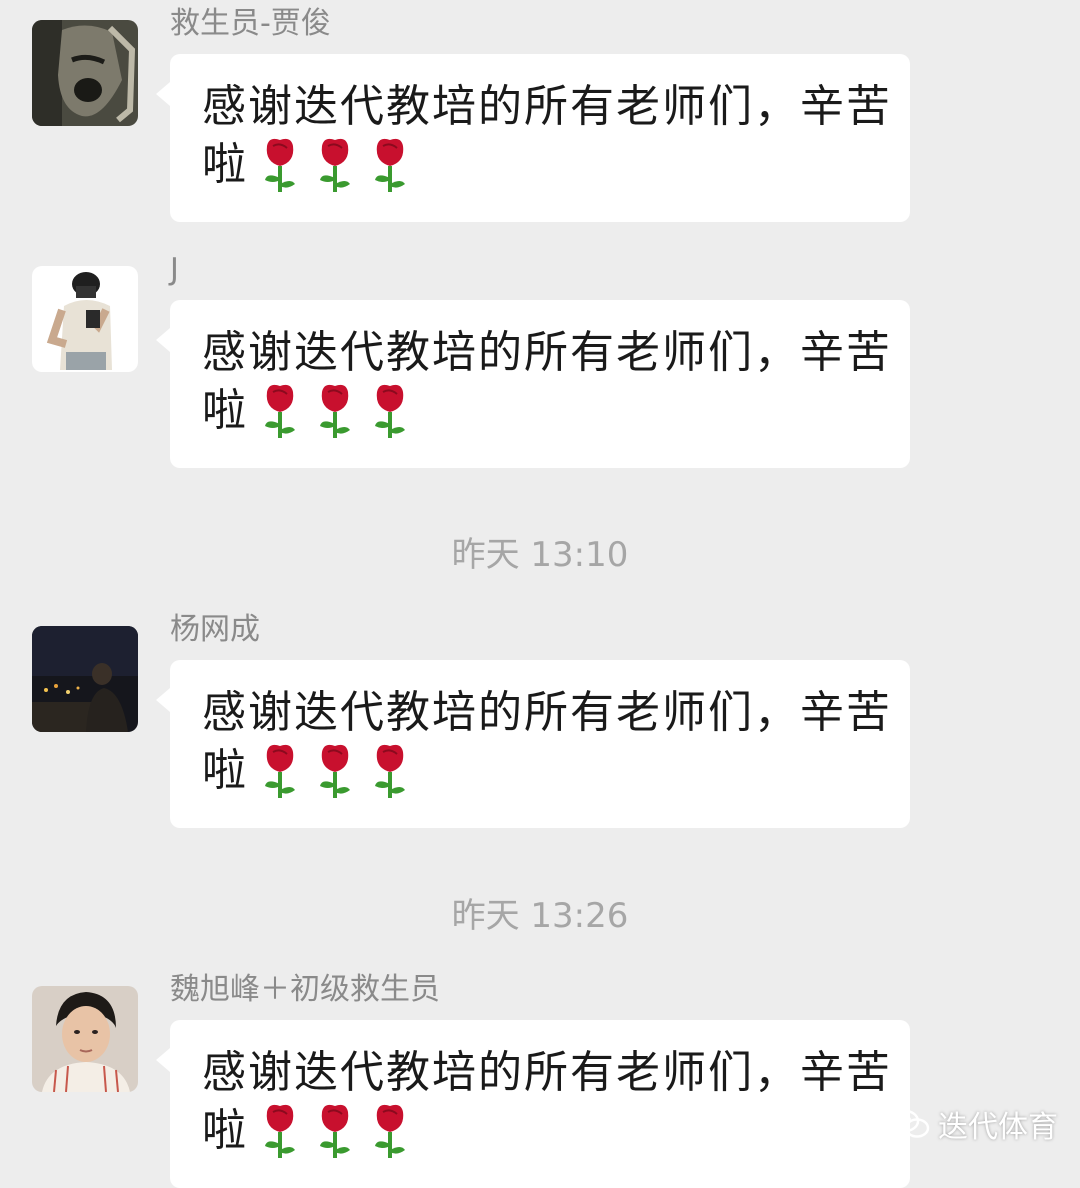  What do you see at coordinates (305, 989) in the screenshot?
I see `sender-name: 魏旭峰＋初级救生员` at bounding box center [305, 989].